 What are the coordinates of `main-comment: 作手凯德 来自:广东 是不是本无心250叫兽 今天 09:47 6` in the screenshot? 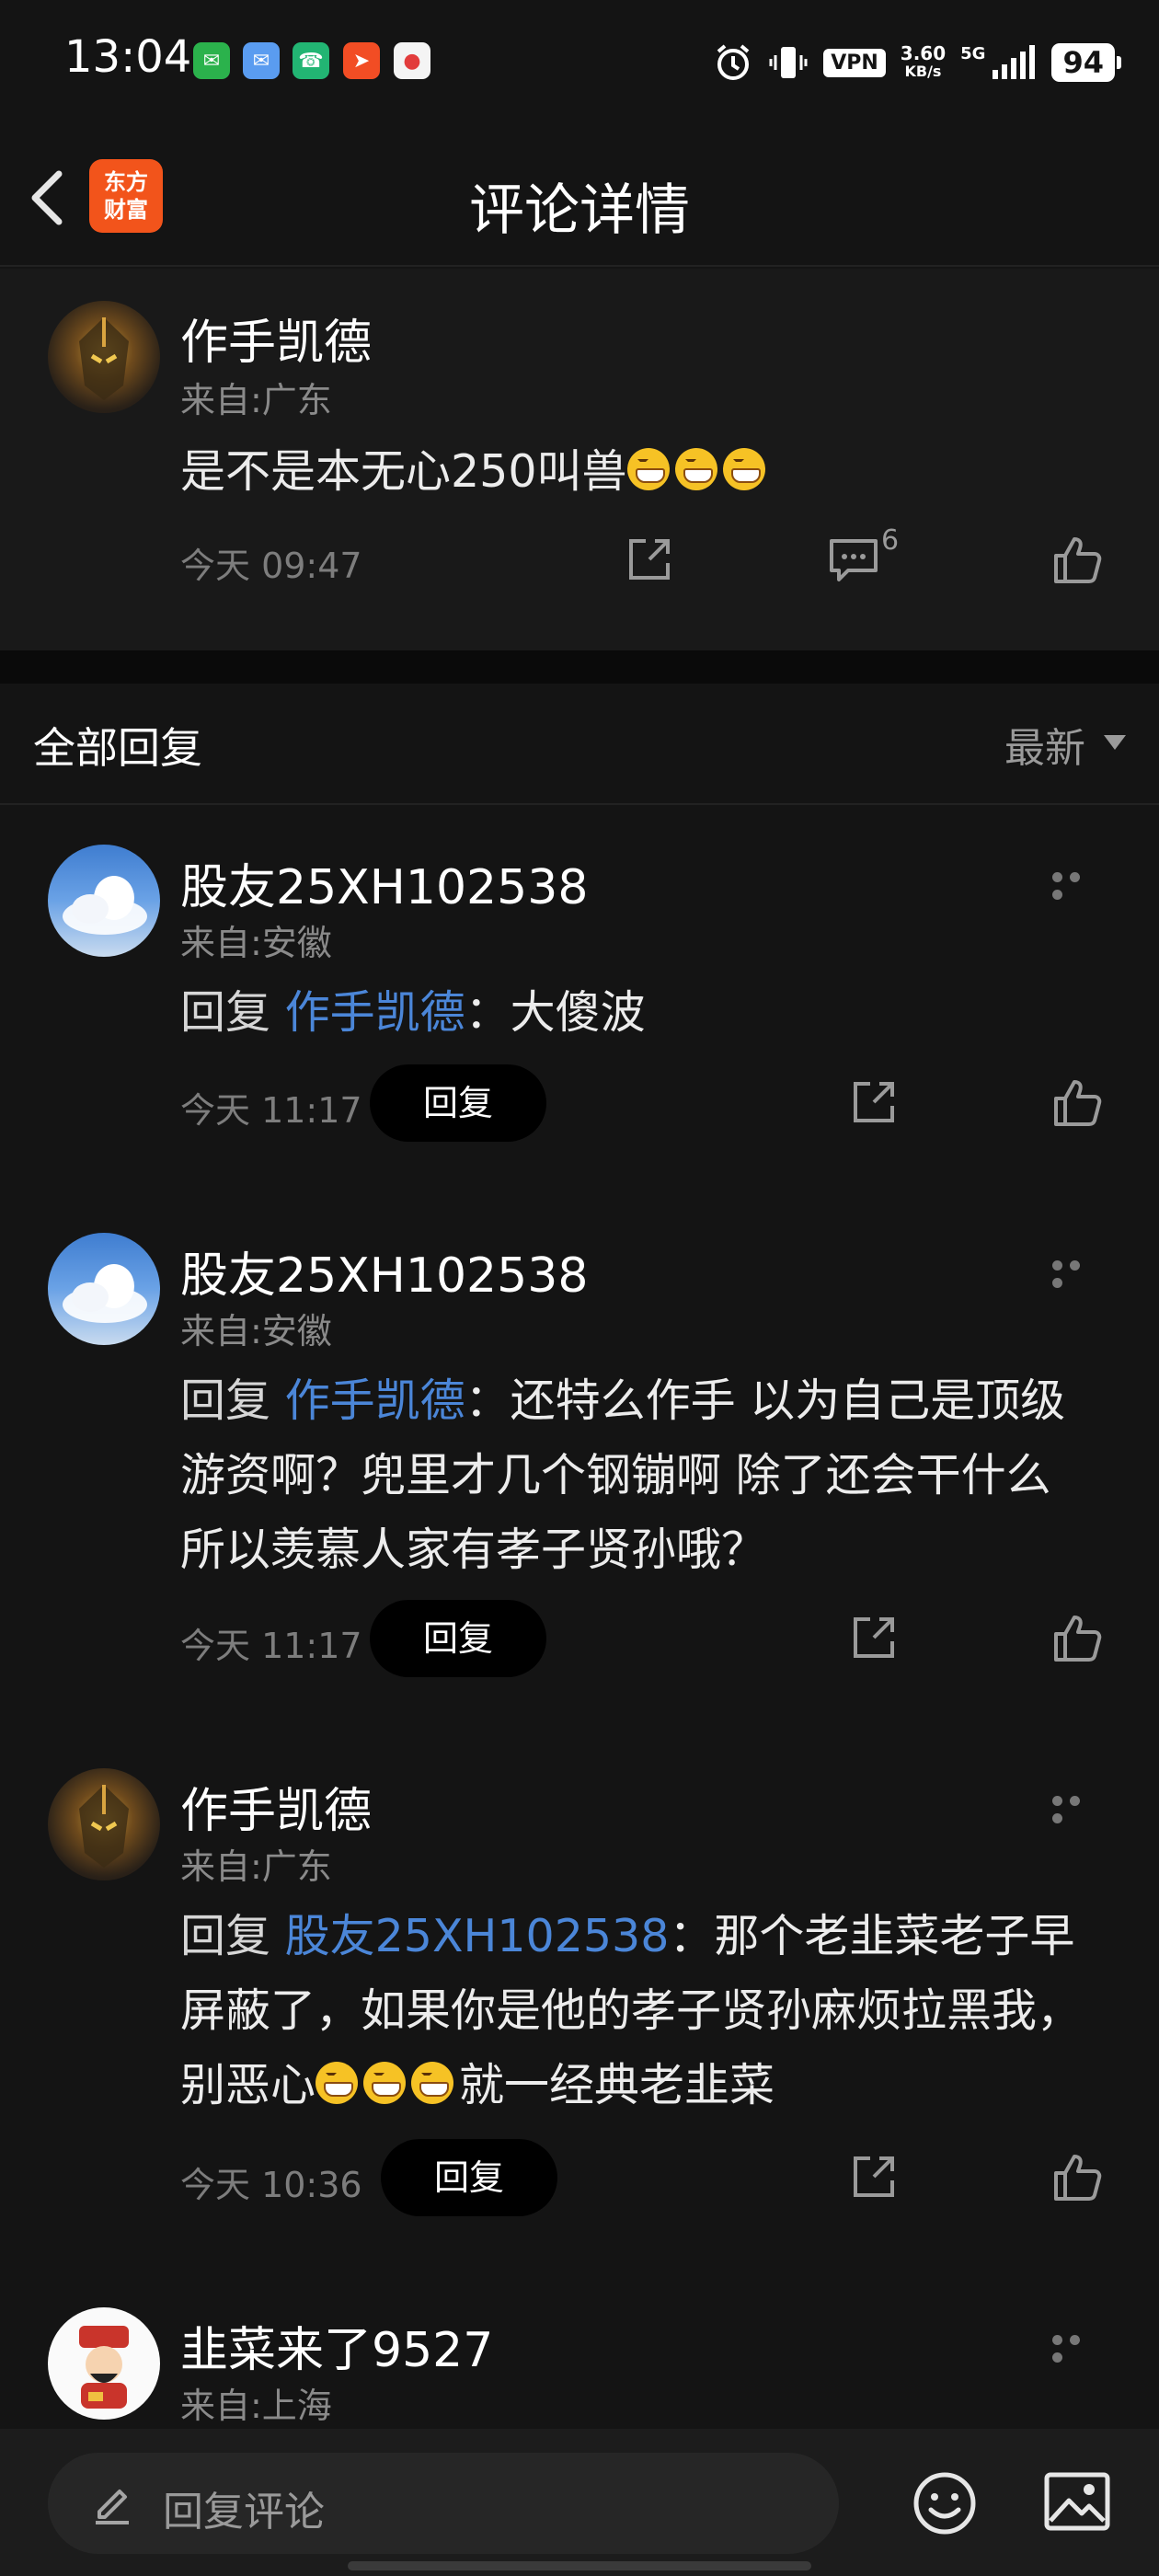 It's located at (579, 459).